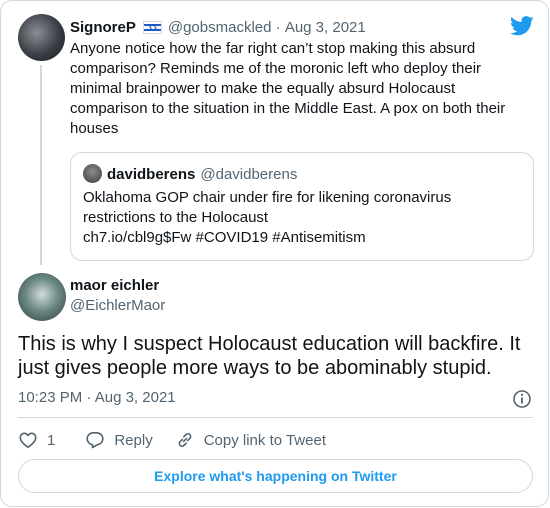 The width and height of the screenshot is (550, 508). I want to click on quoted-tweet-header: davidberens @davidberens, so click(202, 174).